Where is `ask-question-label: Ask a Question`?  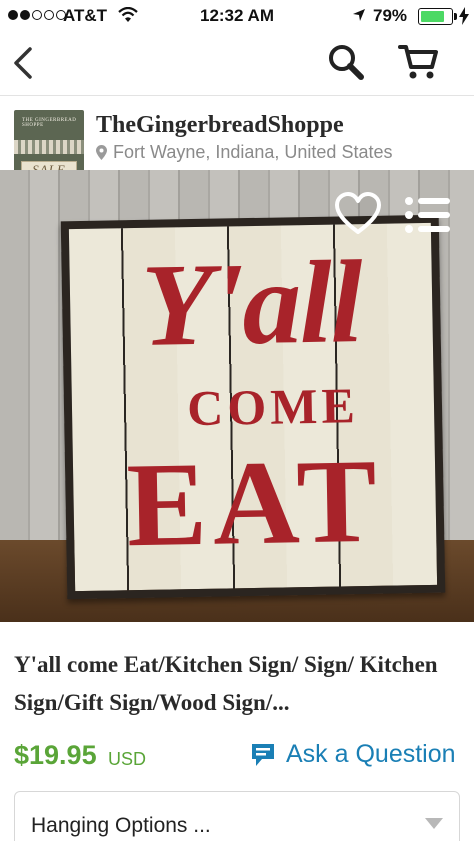 ask-question-label: Ask a Question is located at coordinates (371, 754).